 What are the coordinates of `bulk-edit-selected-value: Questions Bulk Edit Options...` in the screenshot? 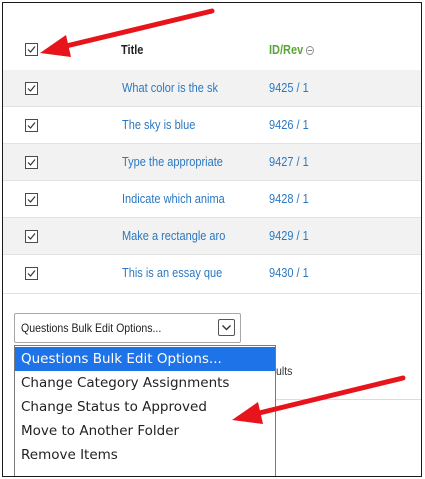 It's located at (91, 328).